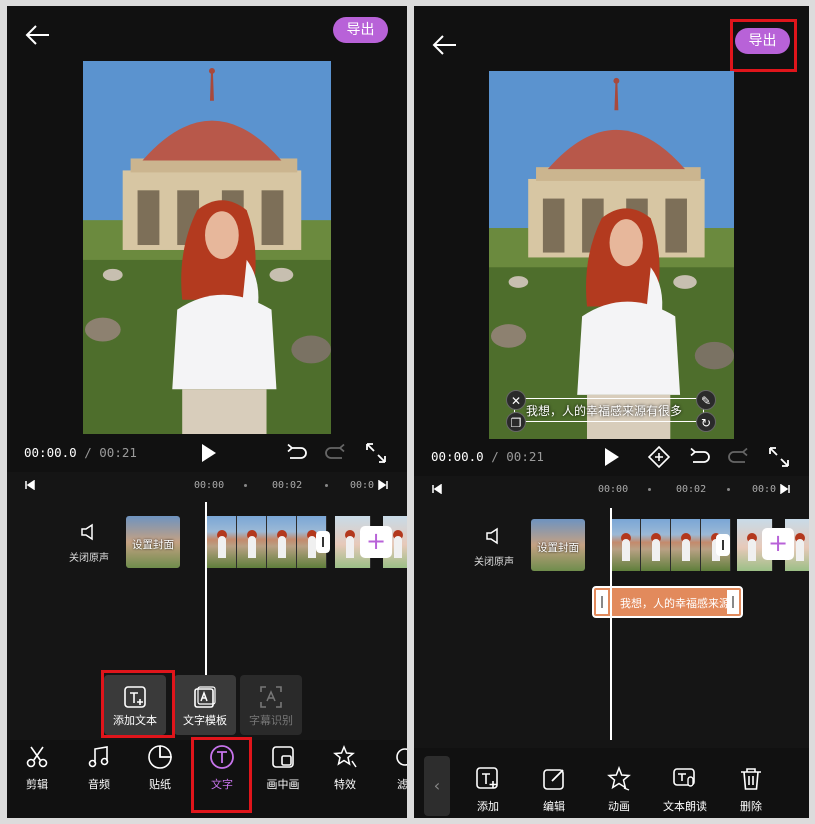 This screenshot has height=824, width=815. Describe the element at coordinates (283, 757) in the screenshot. I see `picture-in-picture-icon` at that location.